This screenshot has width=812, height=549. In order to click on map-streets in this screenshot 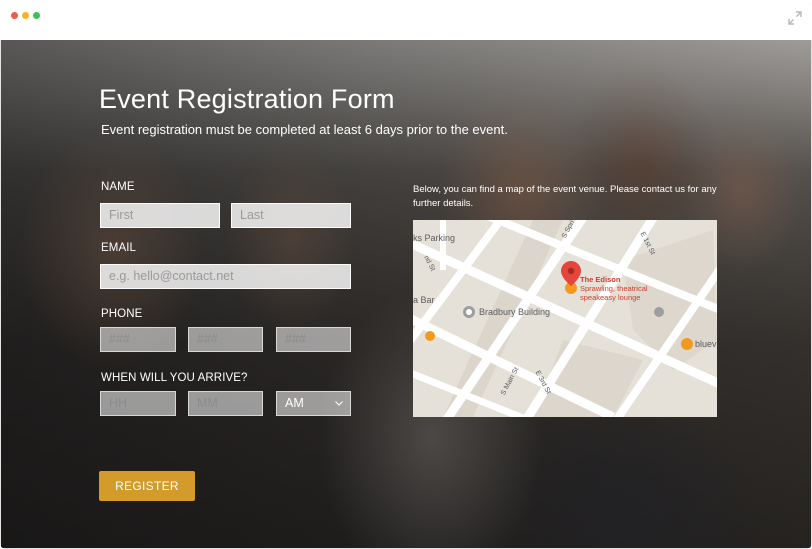, I will do `click(565, 318)`.